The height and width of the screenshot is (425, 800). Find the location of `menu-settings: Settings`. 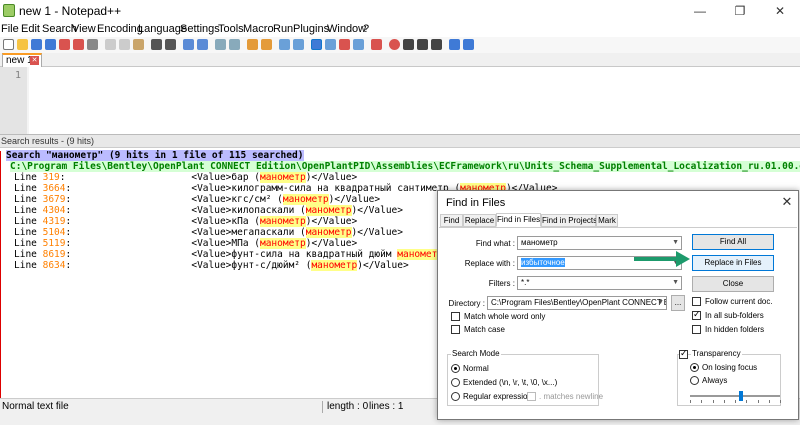

menu-settings: Settings is located at coordinates (200, 29).